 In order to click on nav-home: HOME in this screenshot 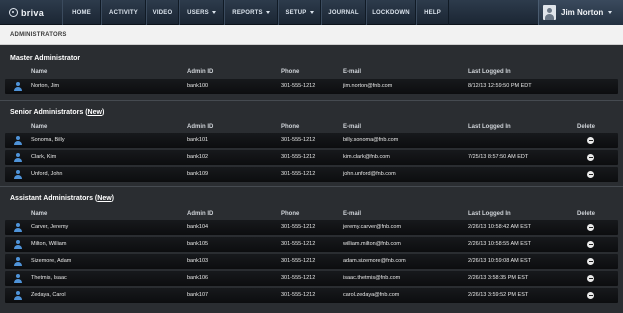, I will do `click(81, 12)`.